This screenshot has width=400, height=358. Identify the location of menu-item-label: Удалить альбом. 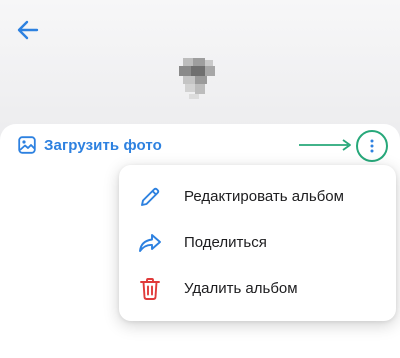
(241, 288).